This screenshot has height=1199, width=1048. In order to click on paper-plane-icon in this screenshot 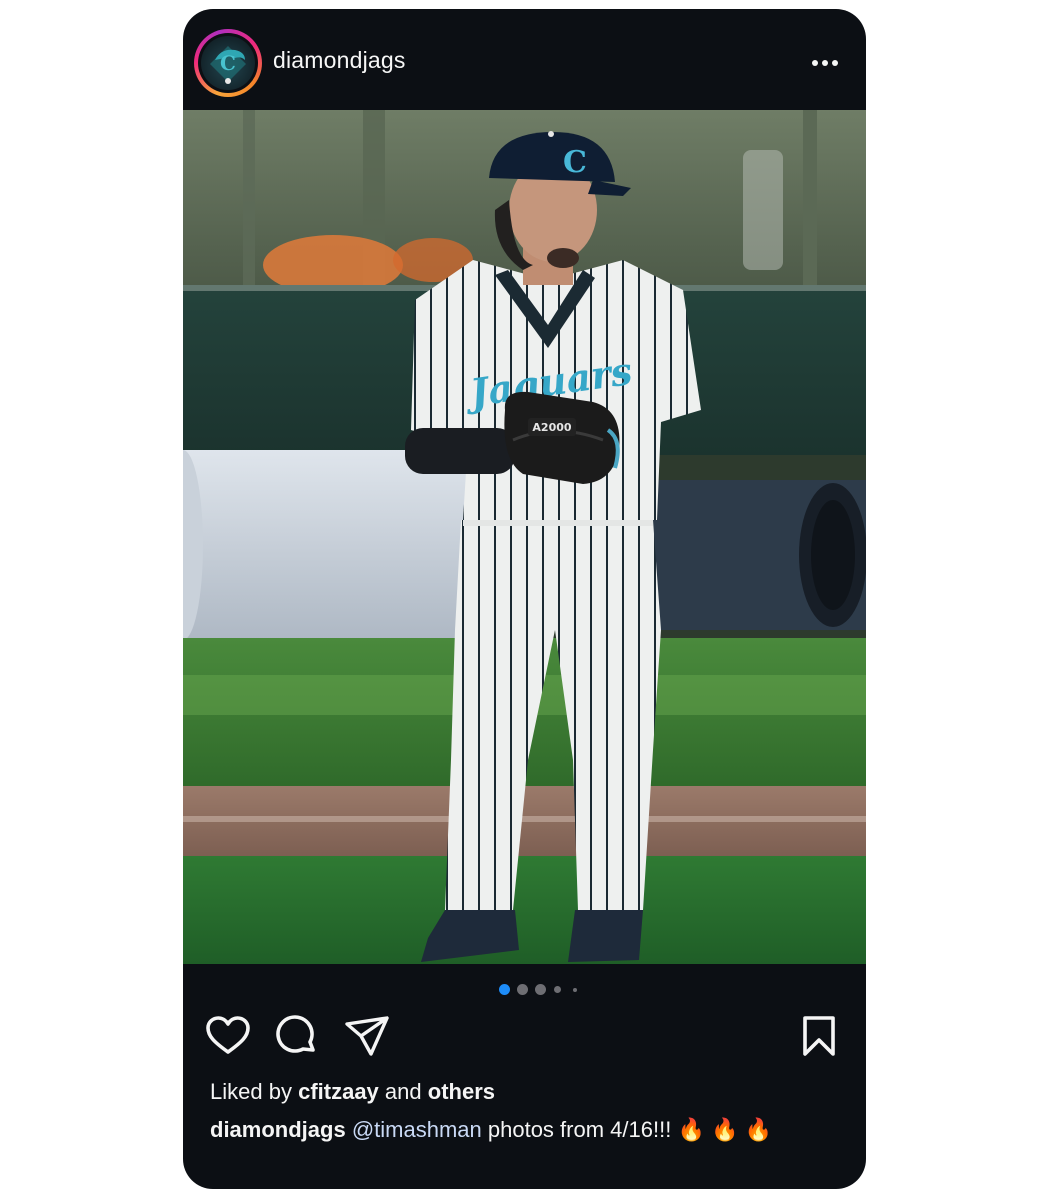, I will do `click(368, 1037)`.